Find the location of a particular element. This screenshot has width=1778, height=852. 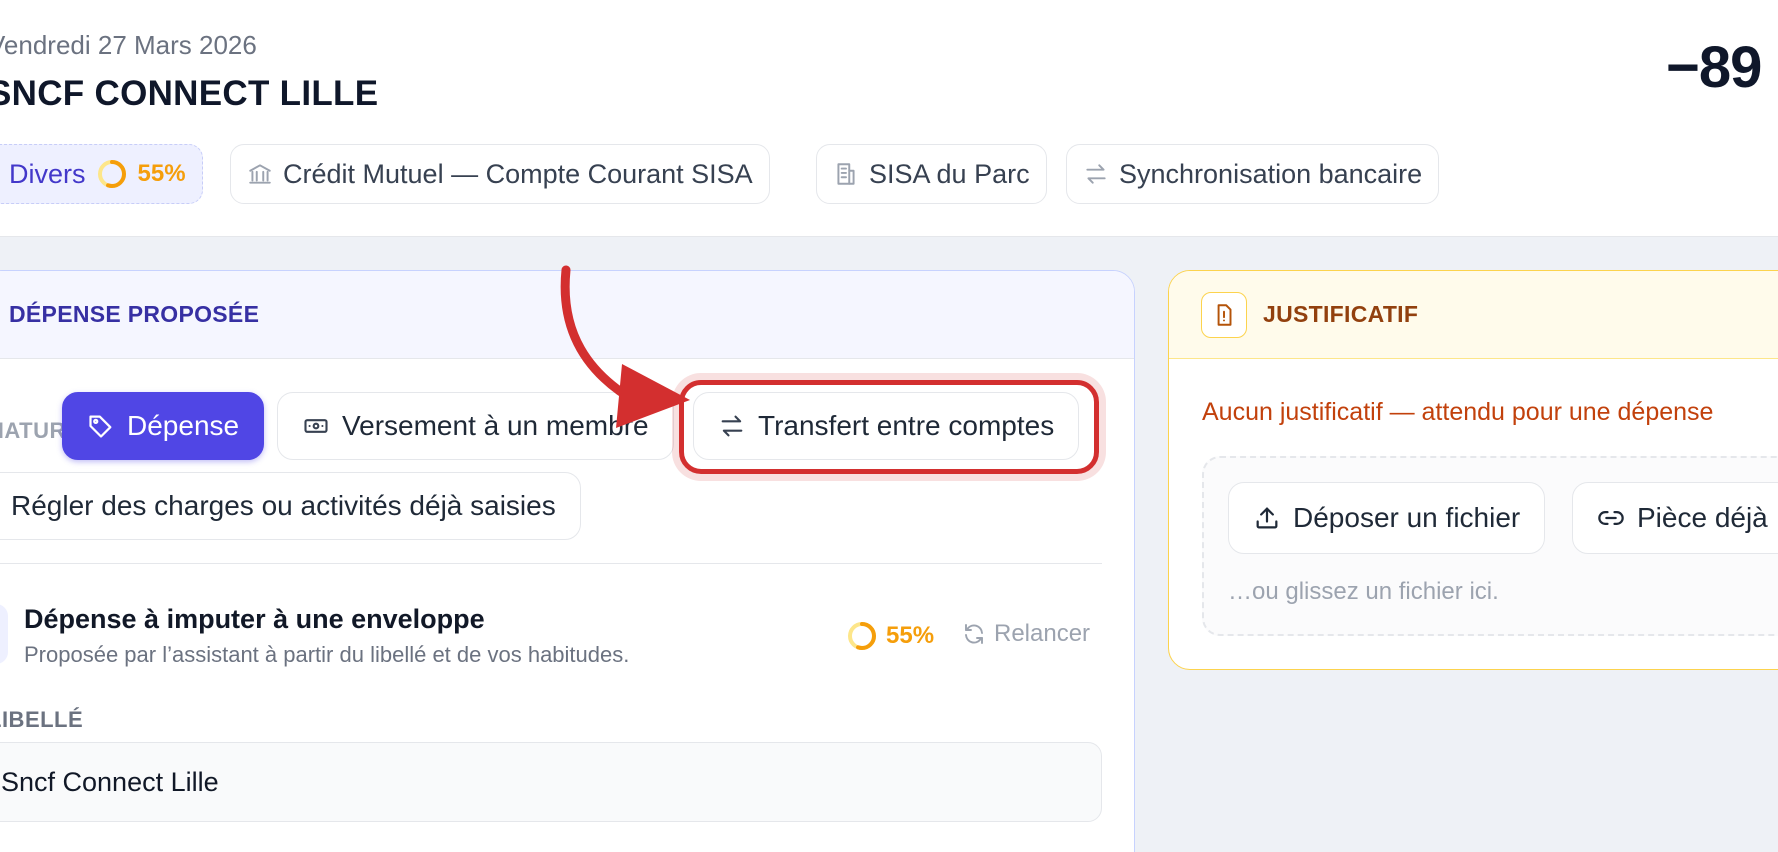

entity-label: SISA du Parc is located at coordinates (949, 173).